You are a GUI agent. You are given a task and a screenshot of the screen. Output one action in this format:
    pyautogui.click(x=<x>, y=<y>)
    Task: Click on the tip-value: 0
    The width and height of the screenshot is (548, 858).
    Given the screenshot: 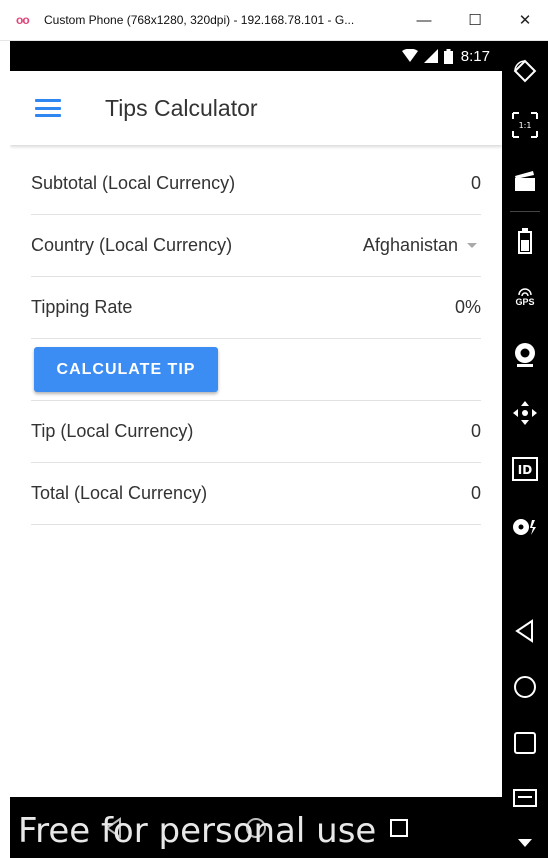 What is the action you would take?
    pyautogui.click(x=475, y=431)
    